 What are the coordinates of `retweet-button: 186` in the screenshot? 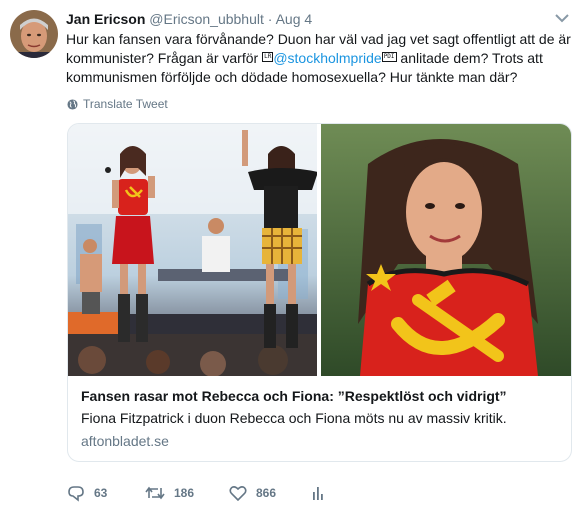 It's located at (187, 493).